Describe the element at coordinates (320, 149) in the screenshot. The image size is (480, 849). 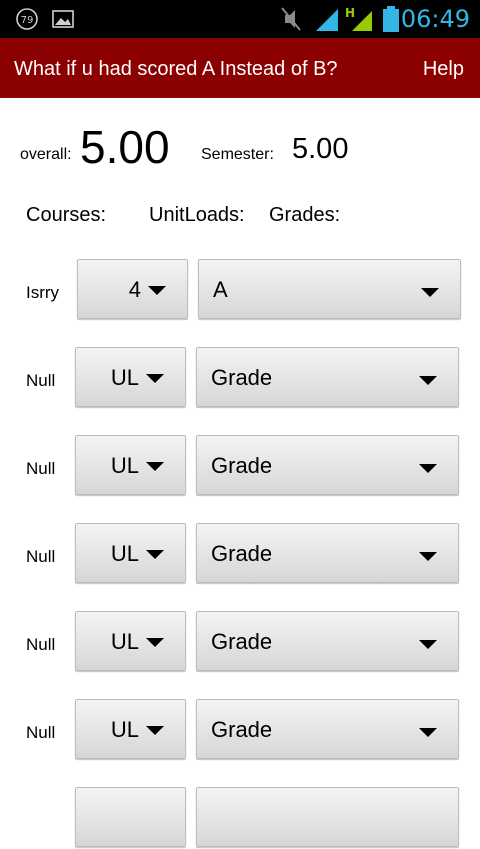
I see `semester-value: 5.00` at that location.